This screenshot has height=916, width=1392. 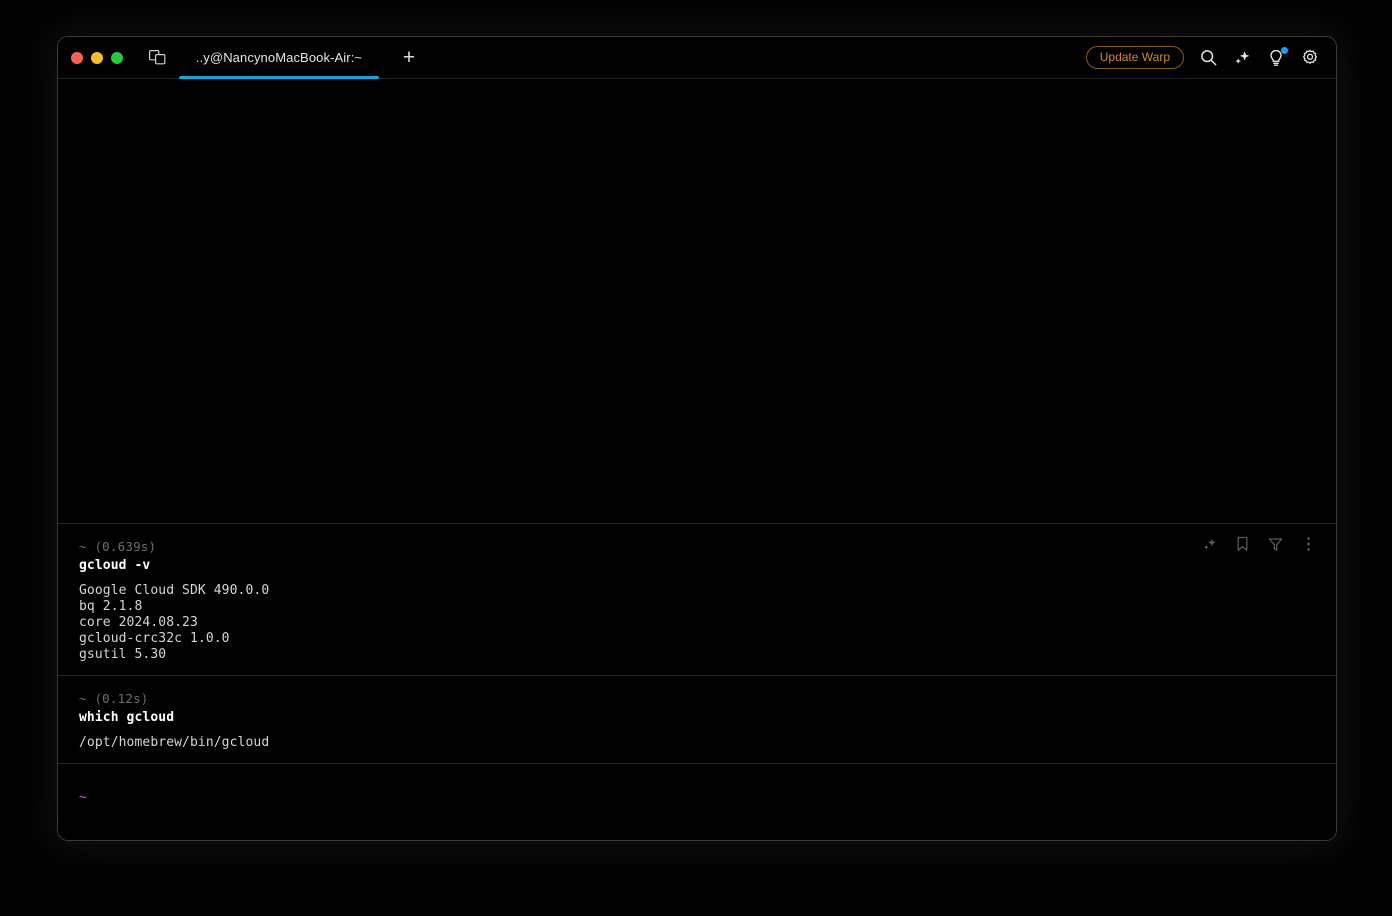 What do you see at coordinates (90, 57) in the screenshot?
I see `traffic-light-group` at bounding box center [90, 57].